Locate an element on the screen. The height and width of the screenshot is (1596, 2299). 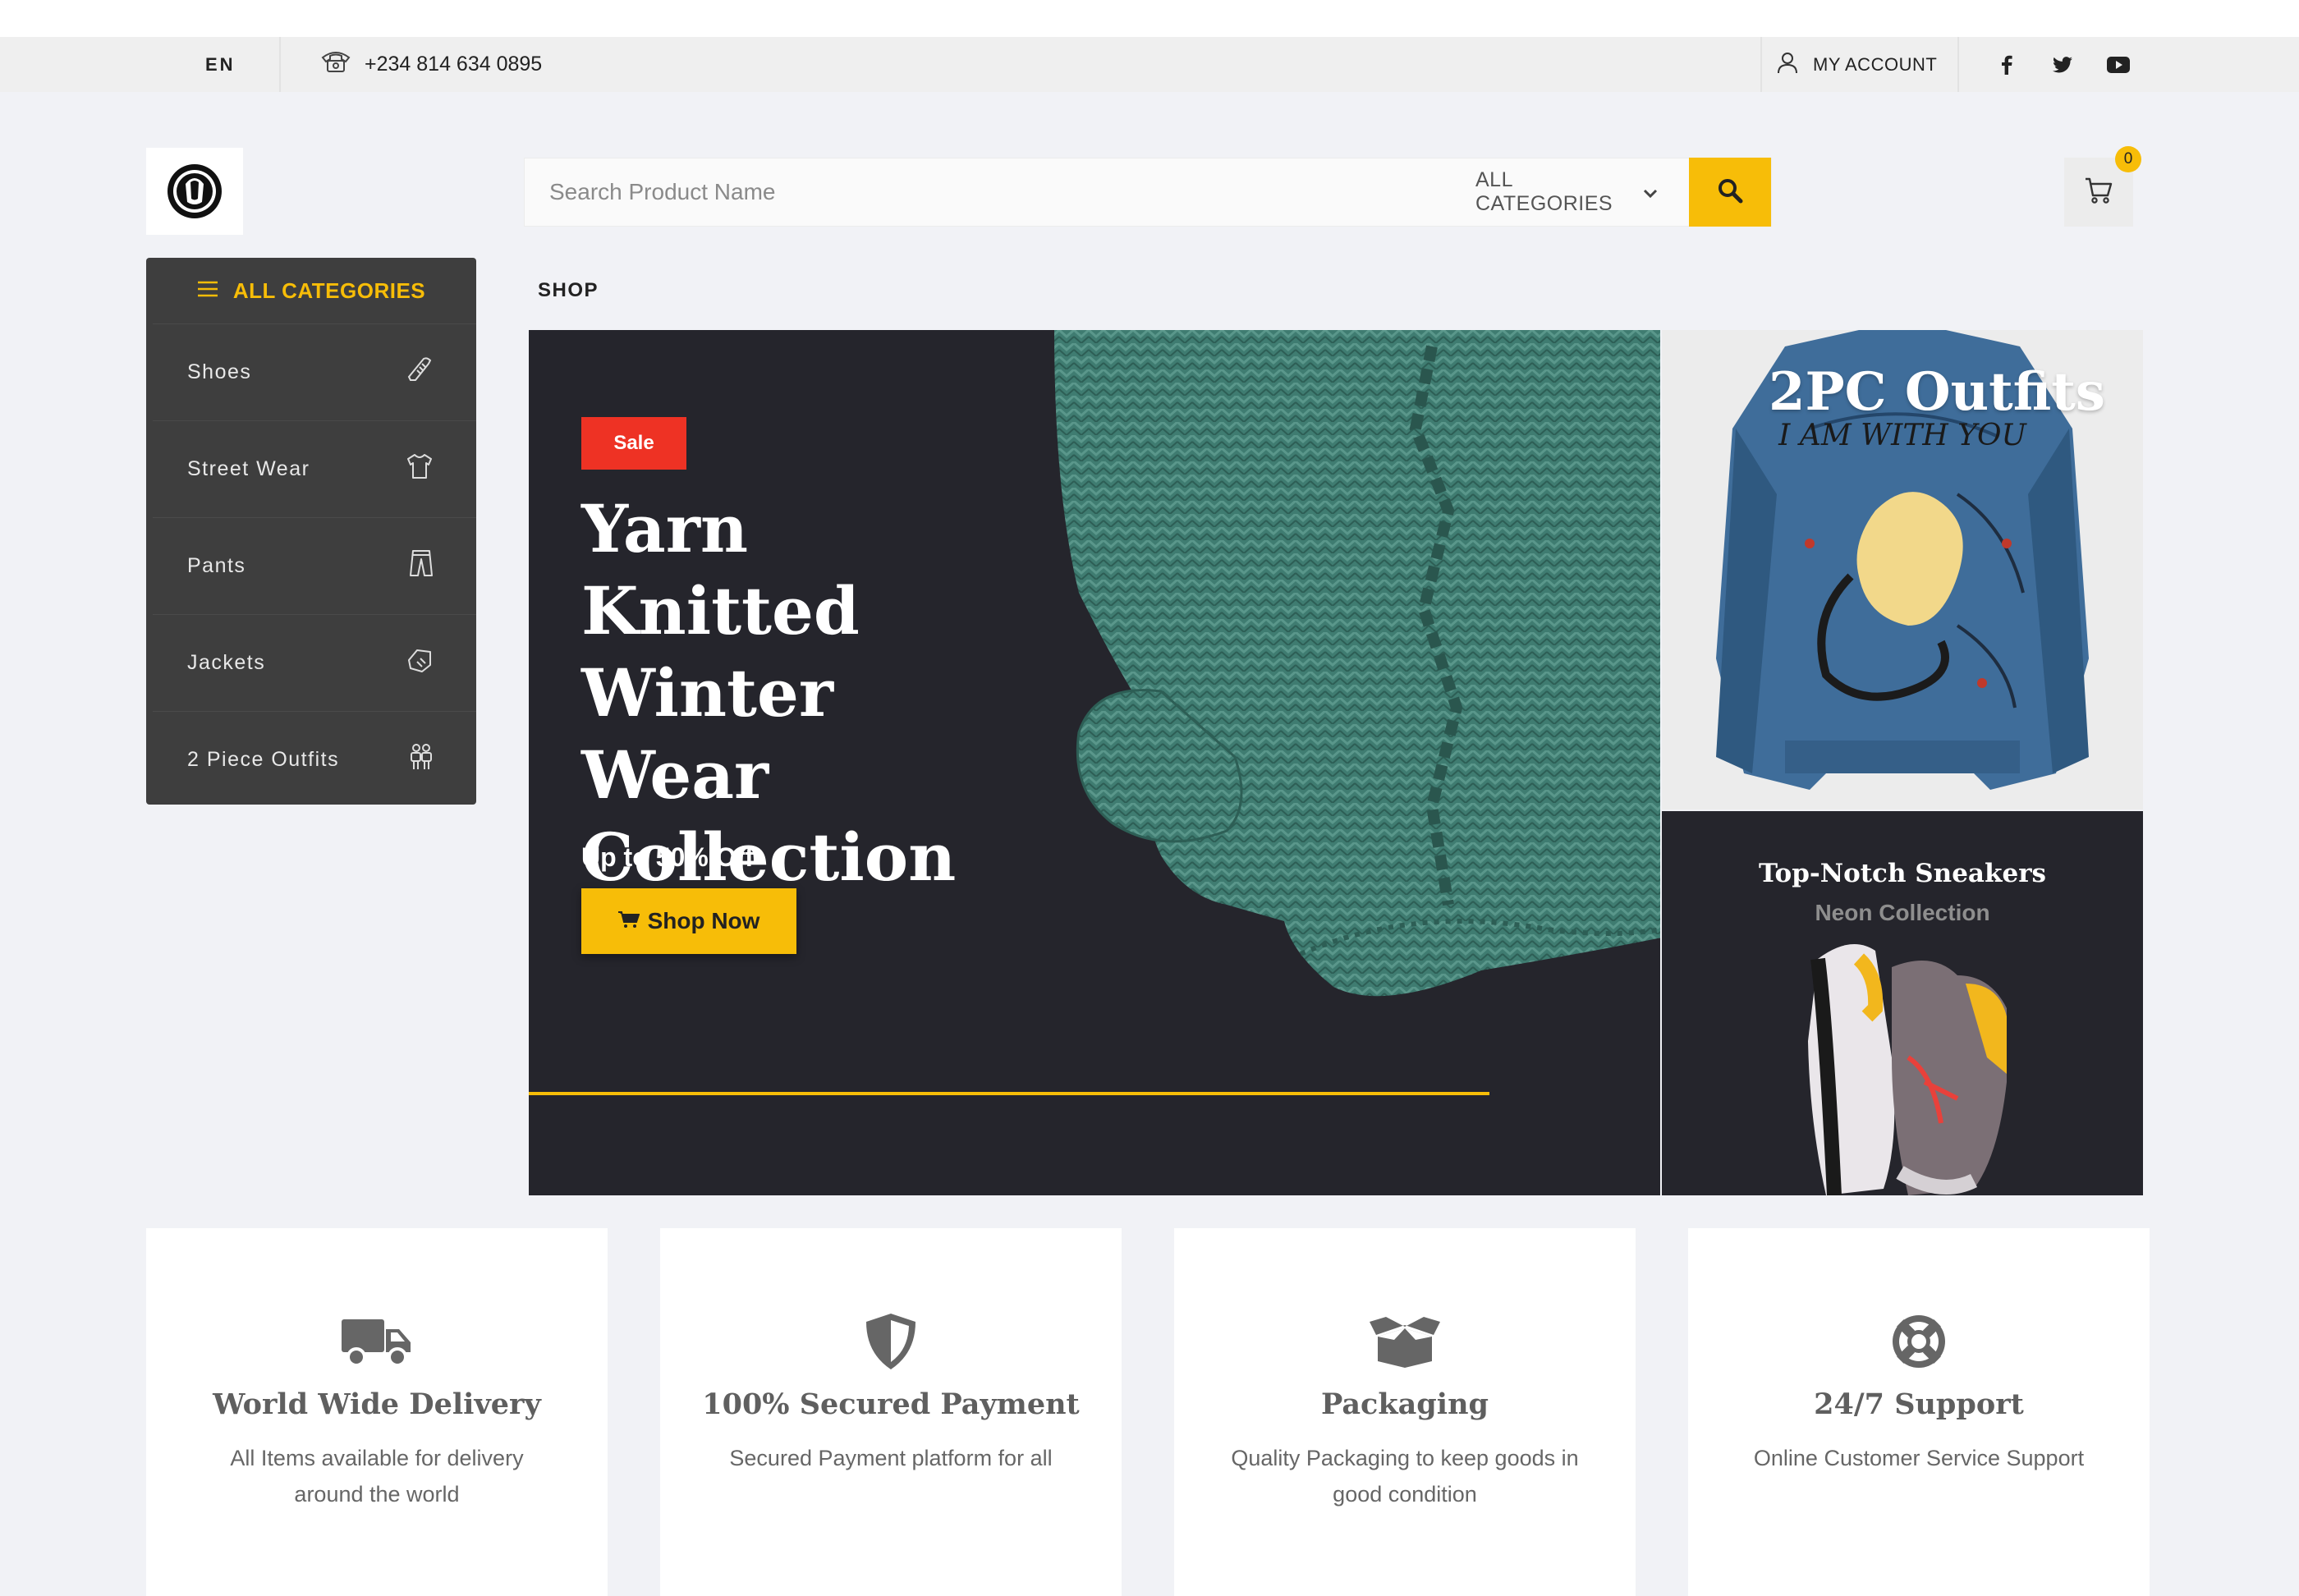
cart-count-badge: 0 is located at coordinates (2128, 159).